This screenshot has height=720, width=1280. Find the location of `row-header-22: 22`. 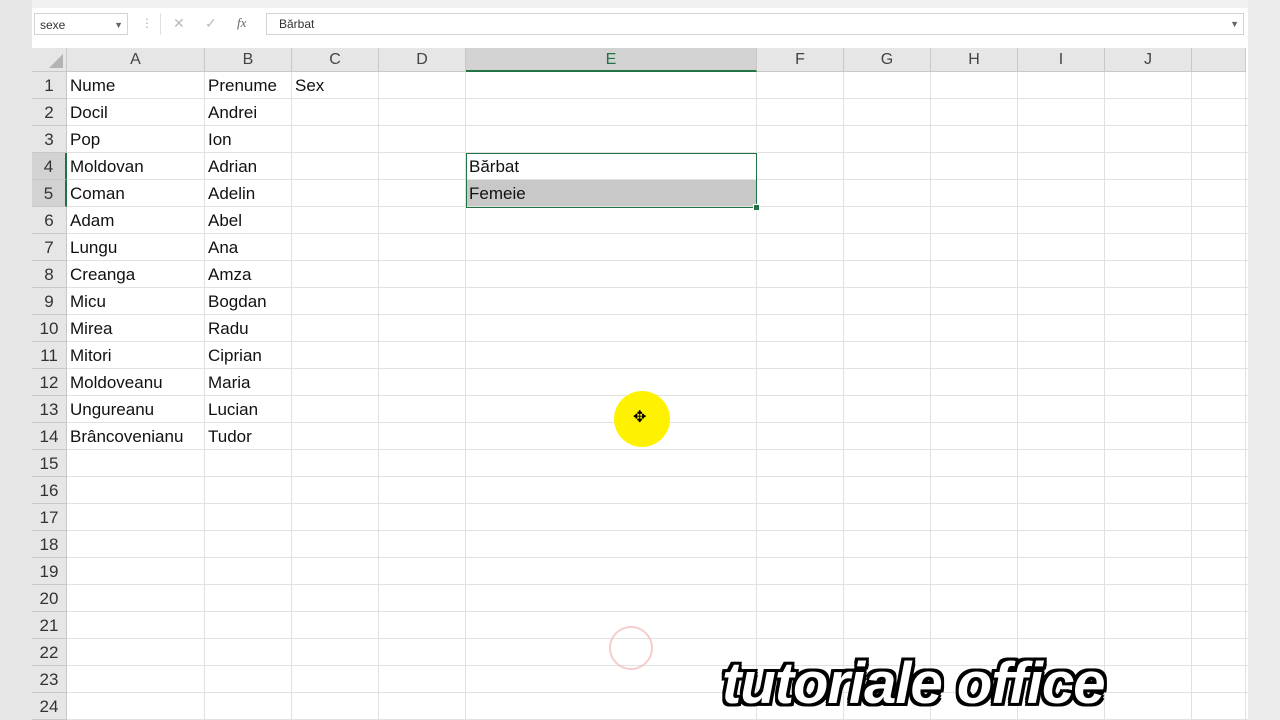

row-header-22: 22 is located at coordinates (49, 652).